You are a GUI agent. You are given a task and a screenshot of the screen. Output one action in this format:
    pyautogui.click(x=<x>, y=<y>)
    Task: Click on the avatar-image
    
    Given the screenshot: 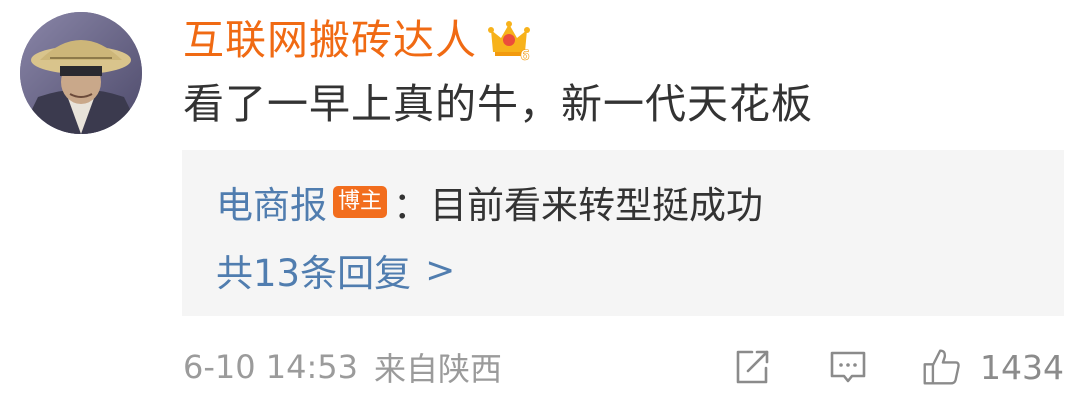 What is the action you would take?
    pyautogui.click(x=81, y=73)
    